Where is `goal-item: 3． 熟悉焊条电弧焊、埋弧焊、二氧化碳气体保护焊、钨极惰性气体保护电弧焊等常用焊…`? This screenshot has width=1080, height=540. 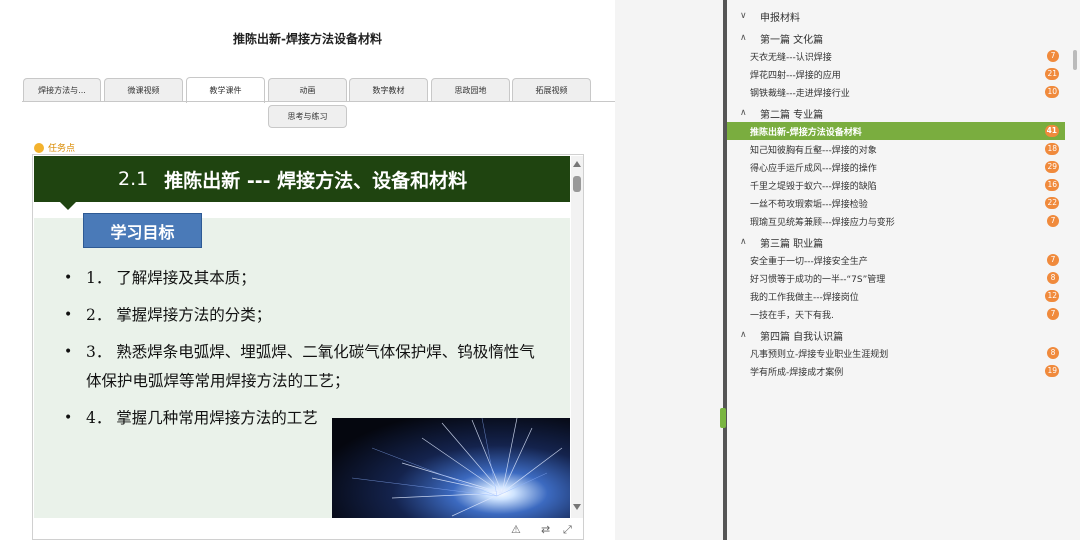 goal-item: 3． 熟悉焊条电弧焊、埋弧焊、二氧化碳气体保护焊、钨极惰性气体保护电弧焊等常用焊… is located at coordinates (304, 367).